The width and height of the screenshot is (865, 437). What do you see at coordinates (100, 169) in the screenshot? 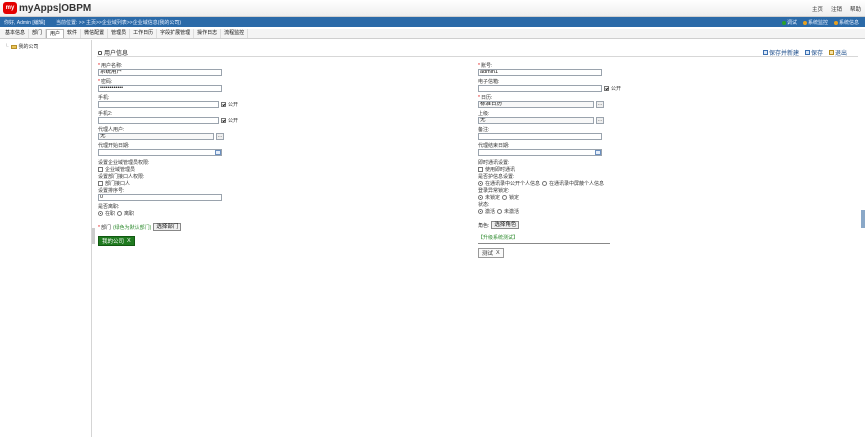
I see `domain-admin-checkbox` at bounding box center [100, 169].